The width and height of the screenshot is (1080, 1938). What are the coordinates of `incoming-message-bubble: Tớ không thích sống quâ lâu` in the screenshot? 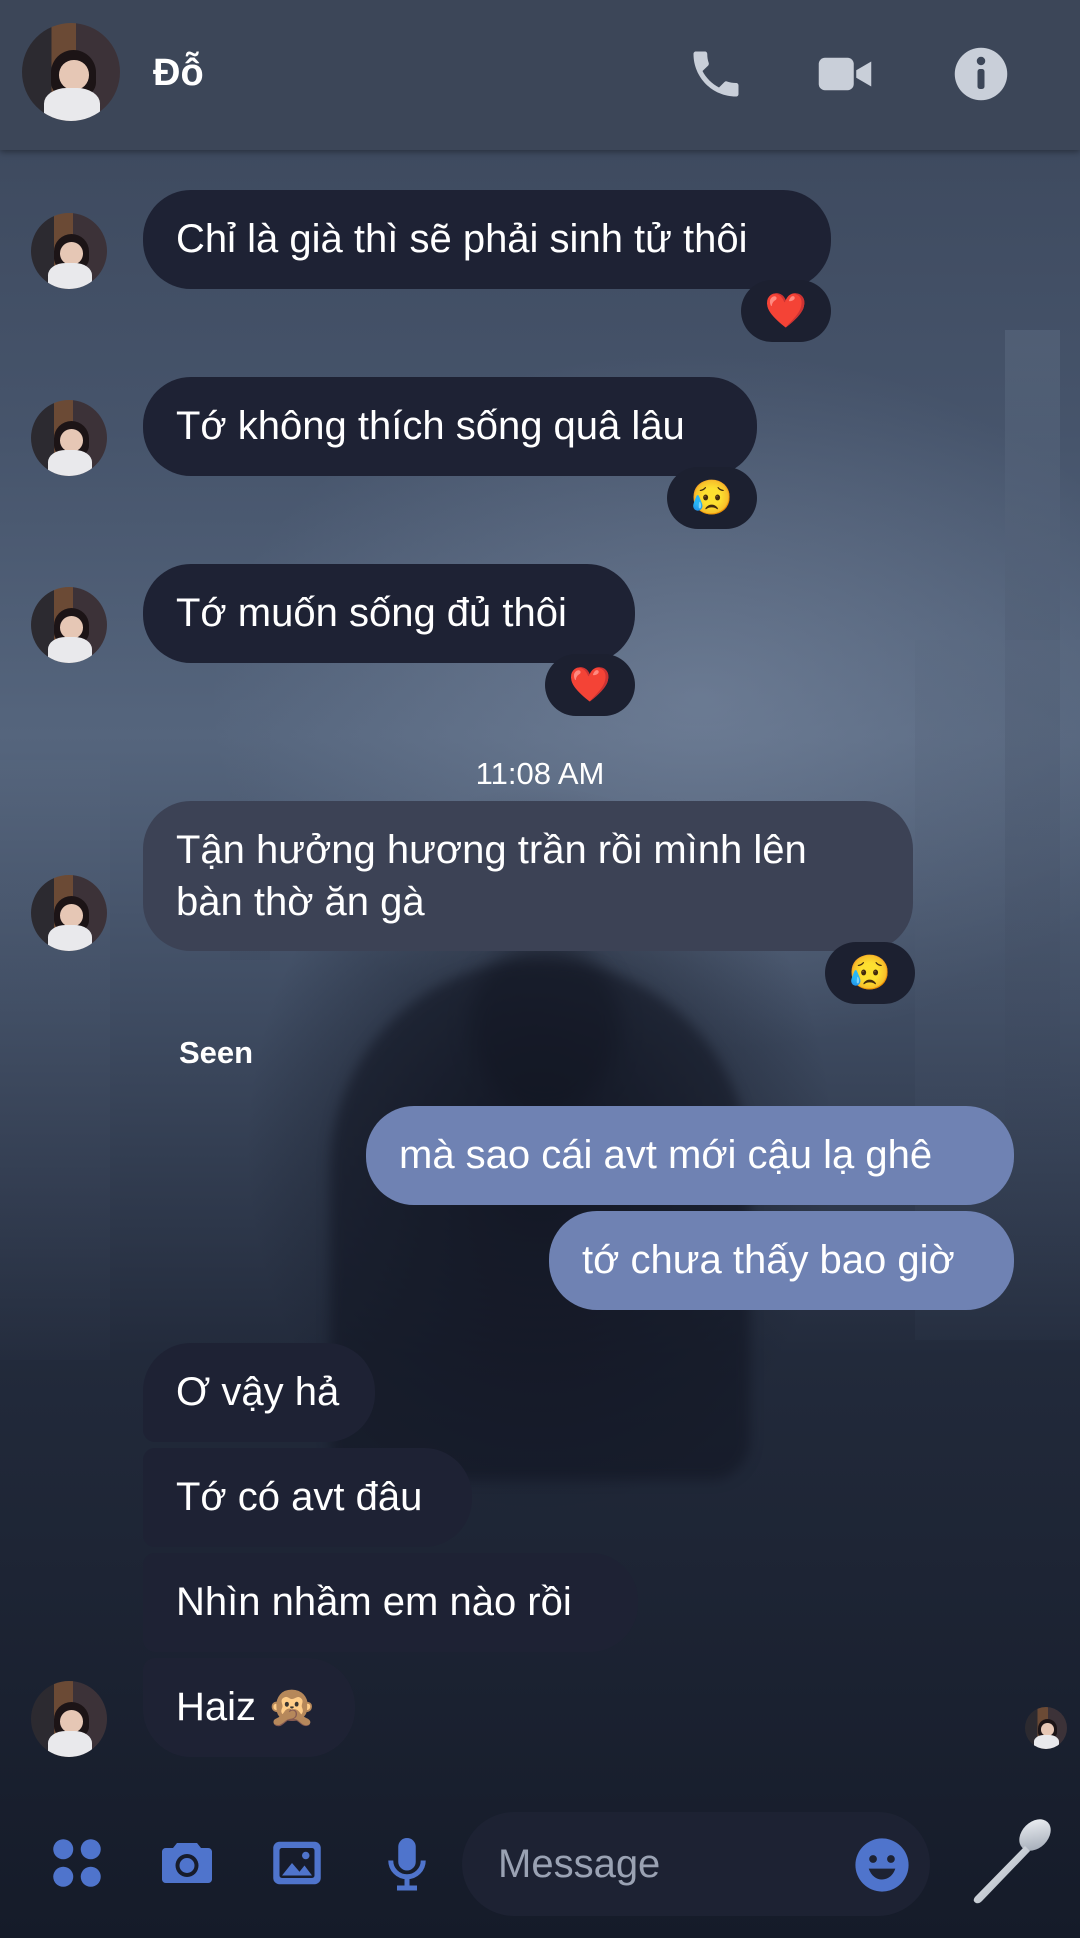 It's located at (450, 426).